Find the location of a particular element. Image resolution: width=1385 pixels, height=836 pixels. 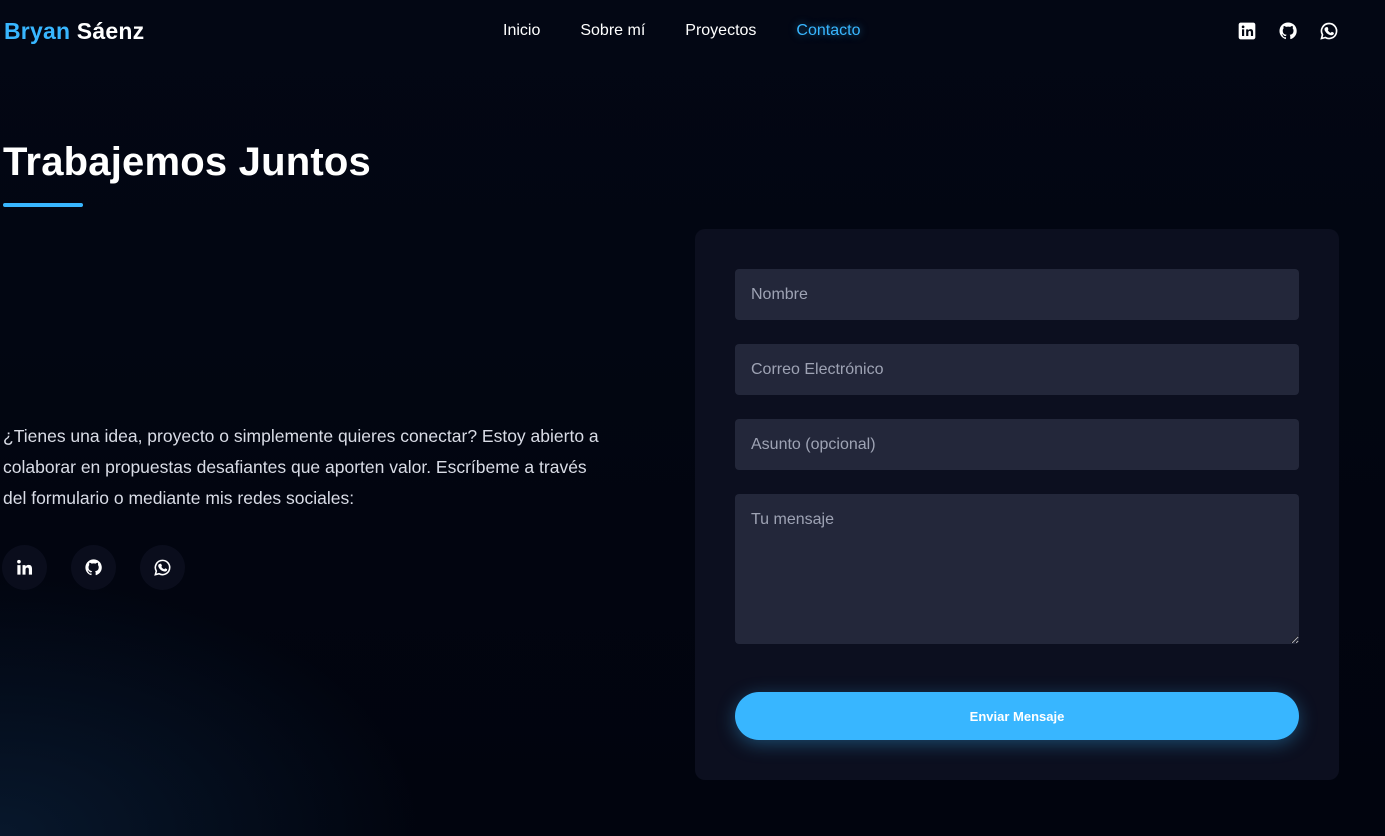

brand-logo: Bryan Sáenz is located at coordinates (74, 31).